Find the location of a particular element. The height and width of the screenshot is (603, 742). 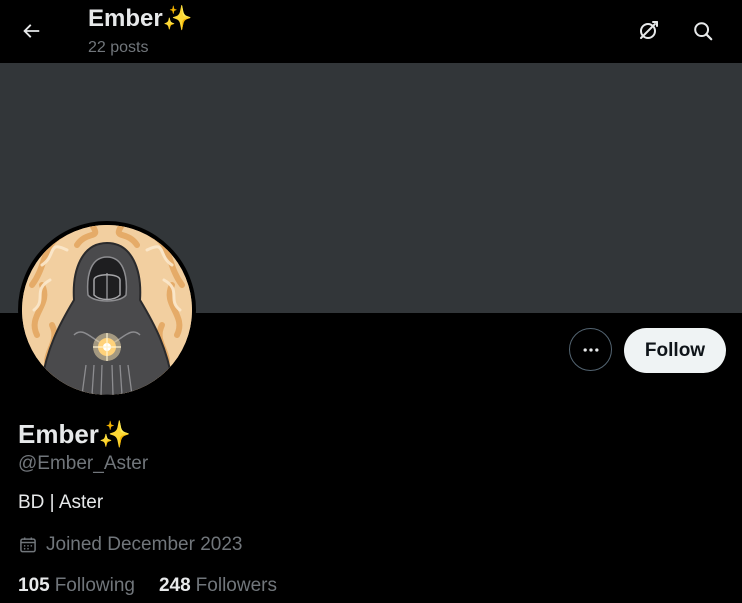

joined-date: Joined December 2023 is located at coordinates (130, 545).